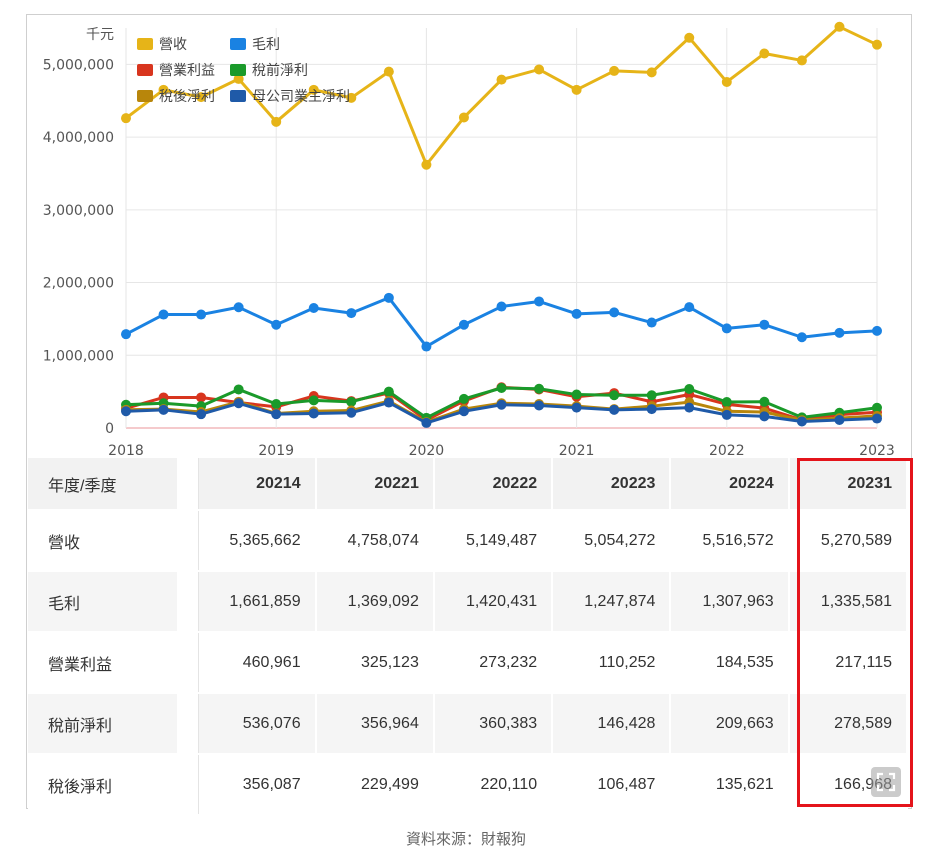 This screenshot has height=867, width=932. I want to click on table-cell: 110,252, so click(612, 663).